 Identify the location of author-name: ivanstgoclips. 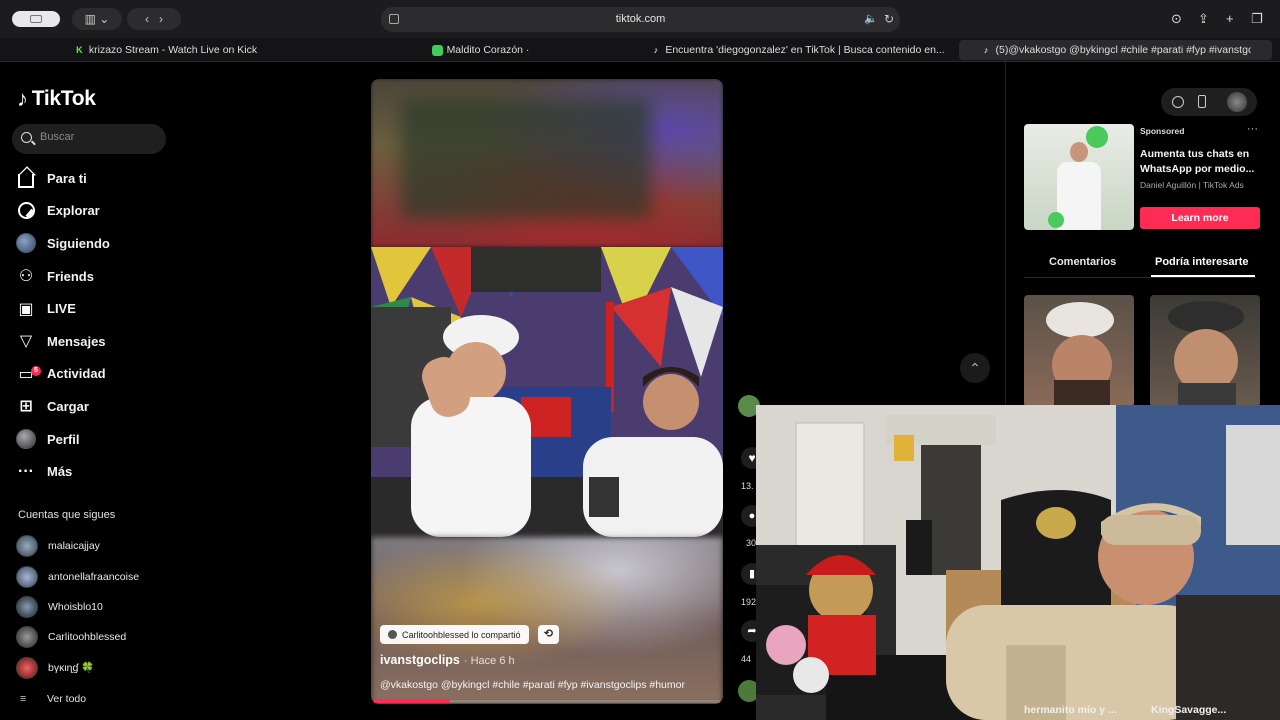
(420, 660).